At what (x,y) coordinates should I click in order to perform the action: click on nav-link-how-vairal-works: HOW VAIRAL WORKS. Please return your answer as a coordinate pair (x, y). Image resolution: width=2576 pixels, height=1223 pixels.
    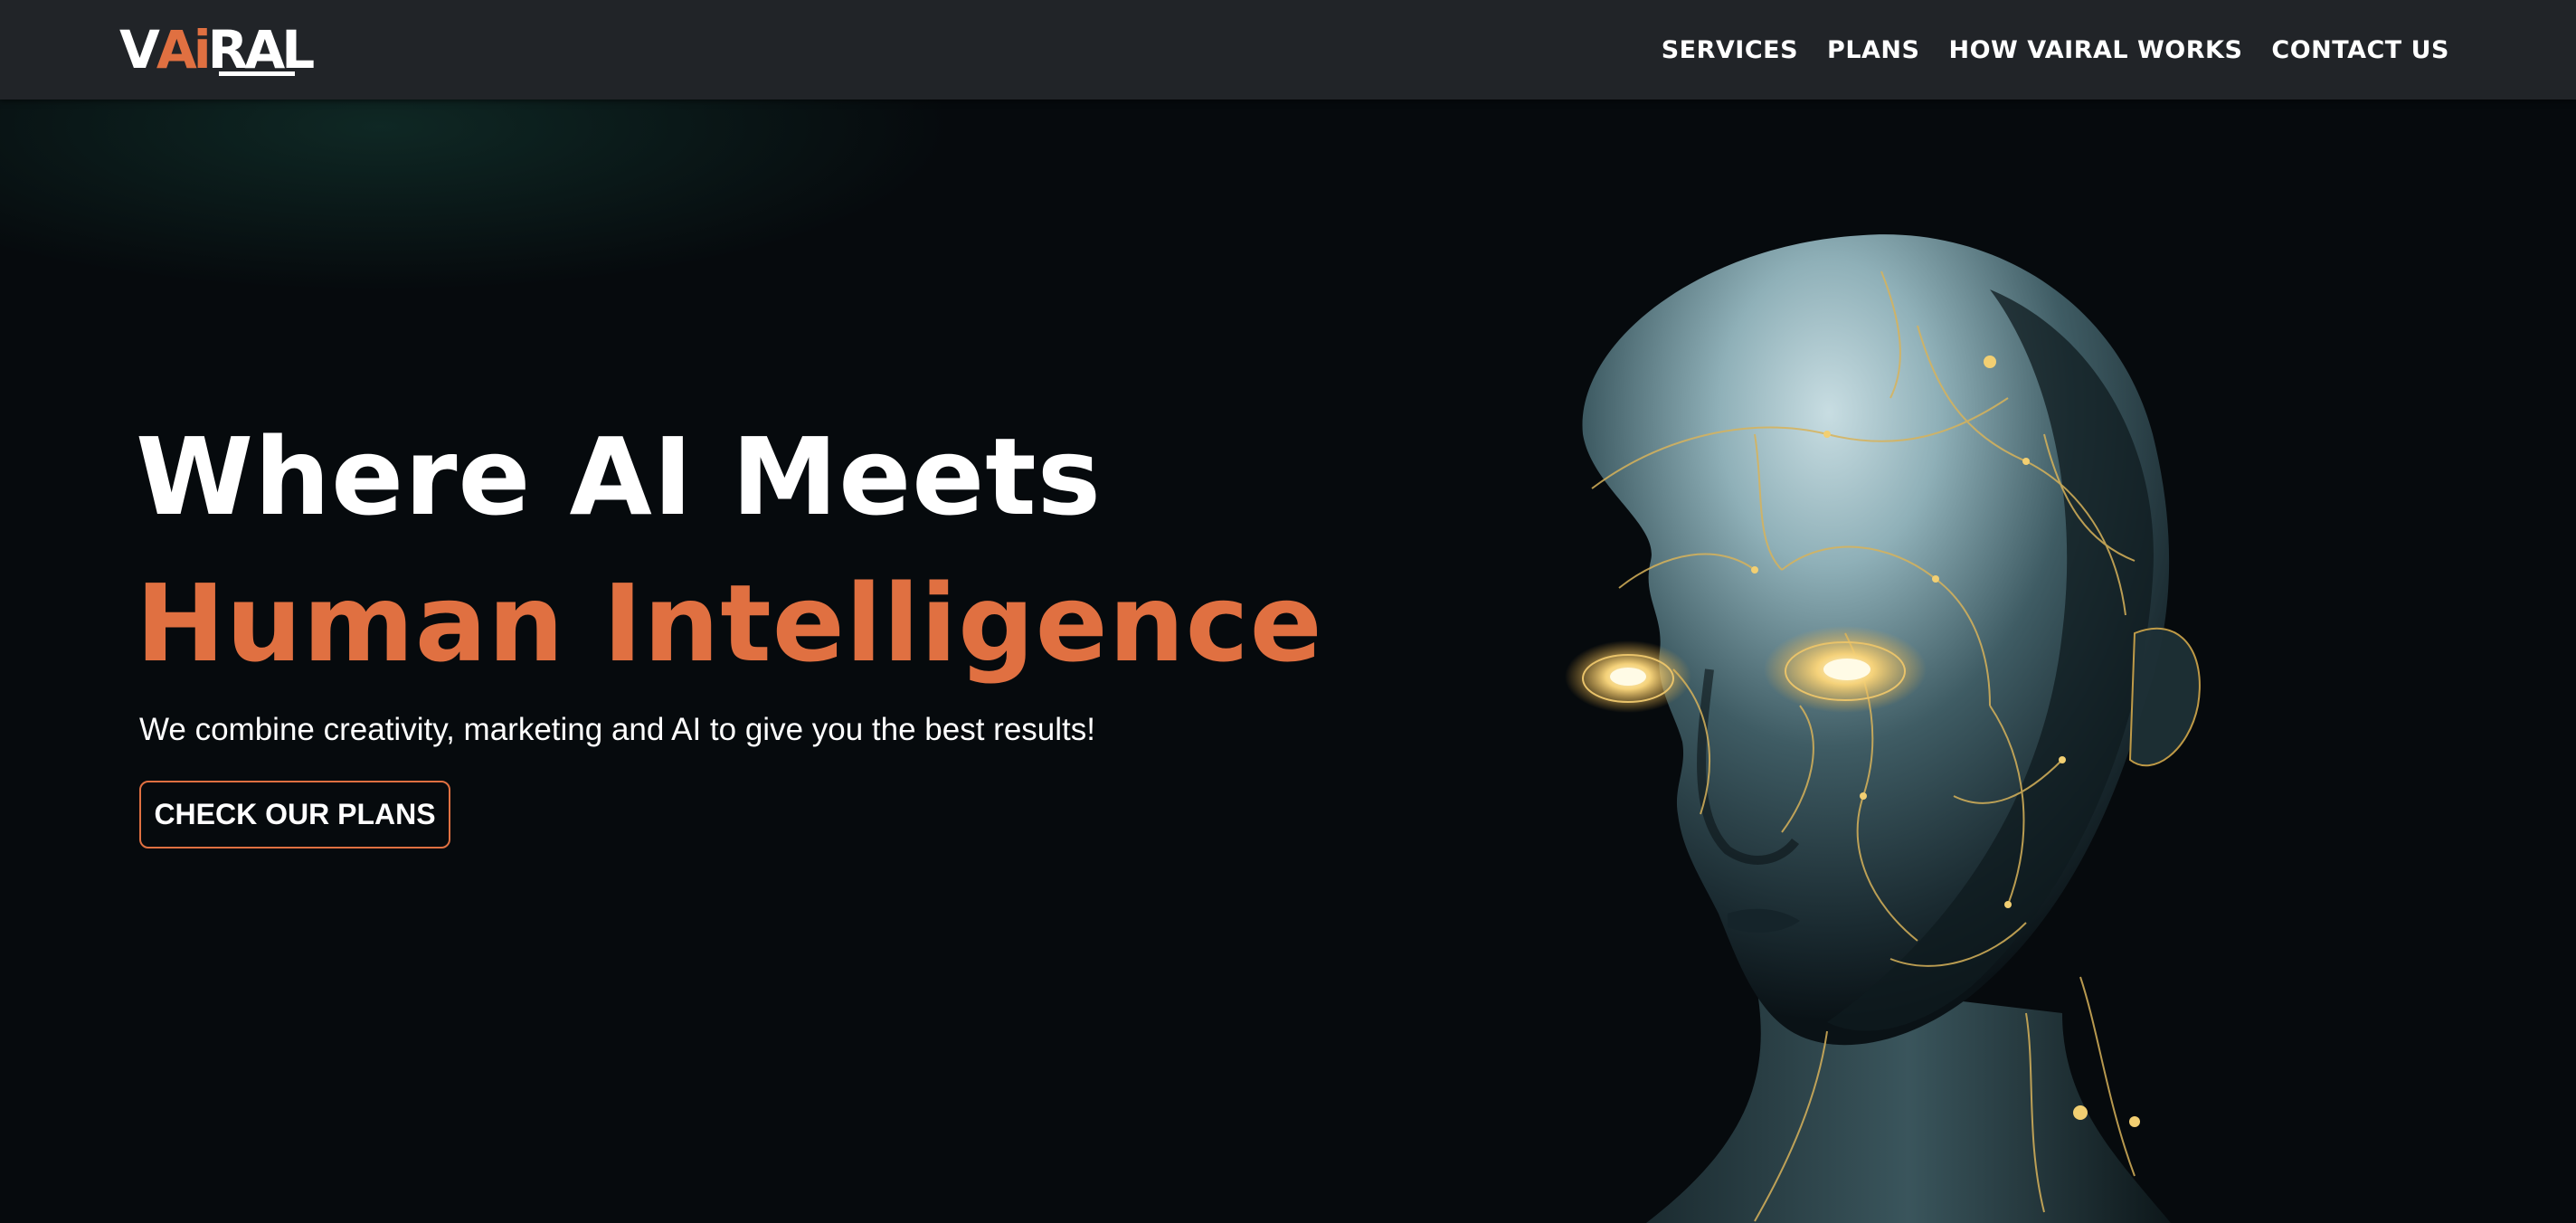
    Looking at the image, I should click on (2095, 50).